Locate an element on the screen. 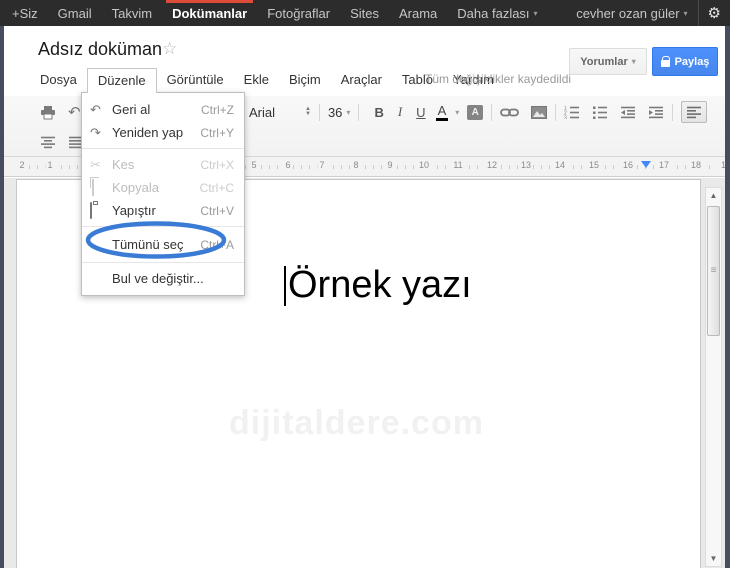  outdent-button is located at coordinates (628, 112).